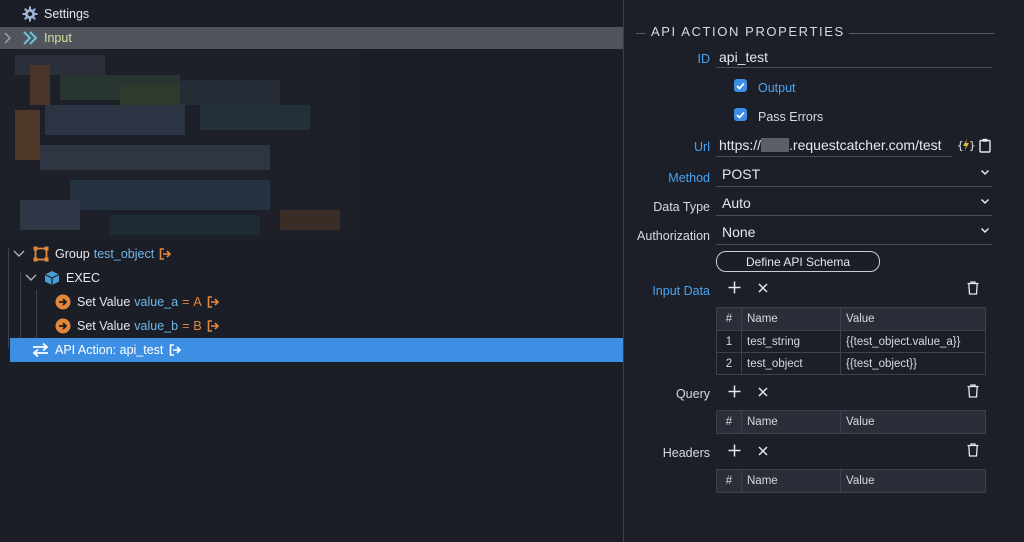 This screenshot has height=542, width=1024. What do you see at coordinates (180, 145) in the screenshot?
I see `blurred-region` at bounding box center [180, 145].